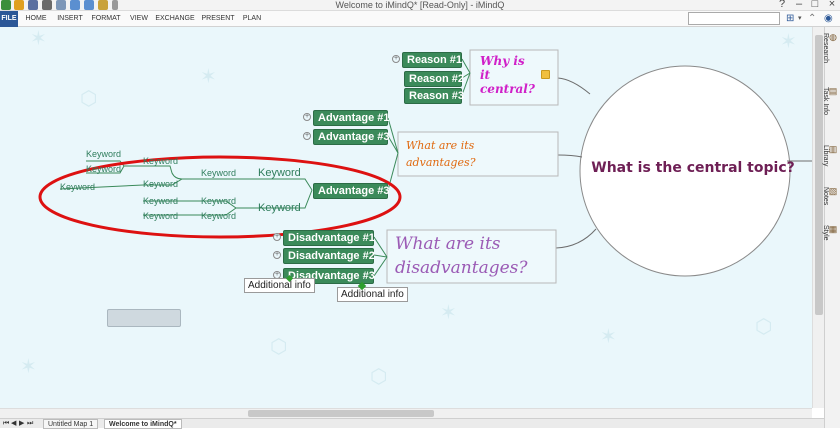 This screenshot has width=840, height=430. What do you see at coordinates (106, 19) in the screenshot?
I see `tab-format: FORMAT` at bounding box center [106, 19].